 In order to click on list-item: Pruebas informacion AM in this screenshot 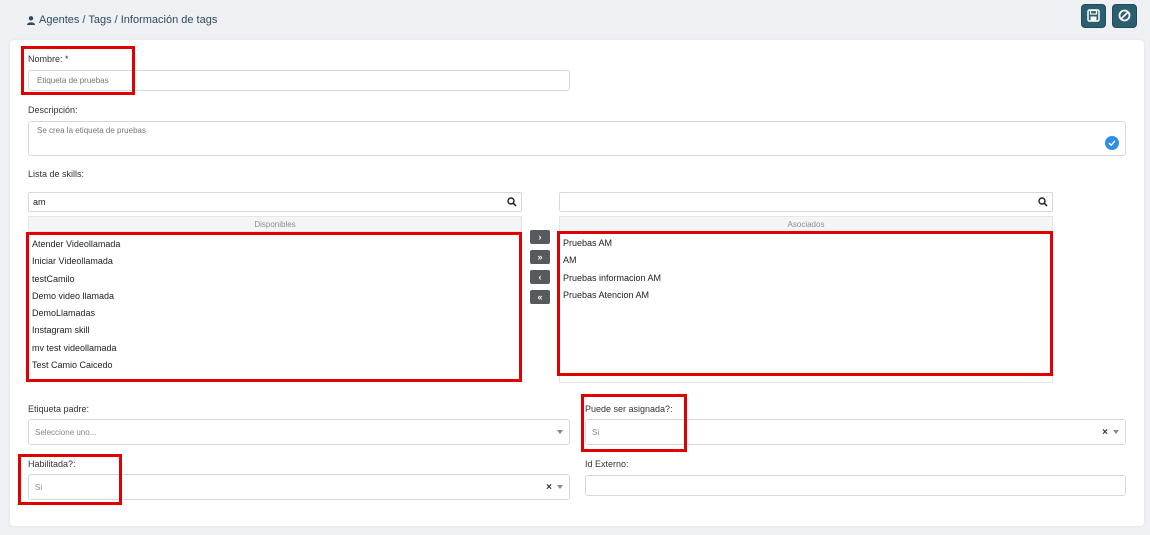, I will do `click(806, 278)`.